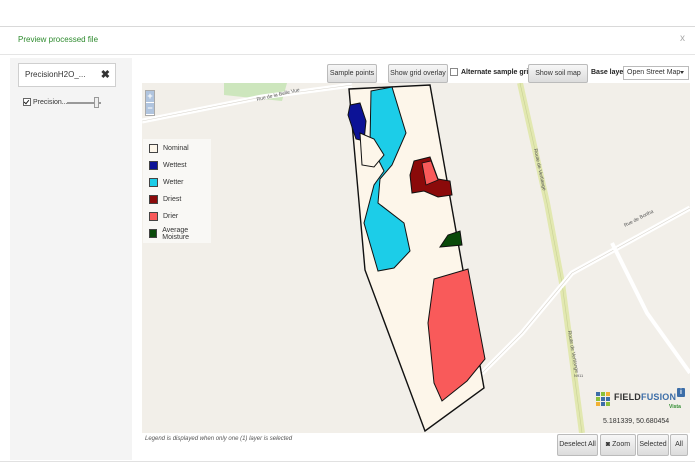 The height and width of the screenshot is (474, 695). I want to click on zoom-out-button: −, so click(150, 109).